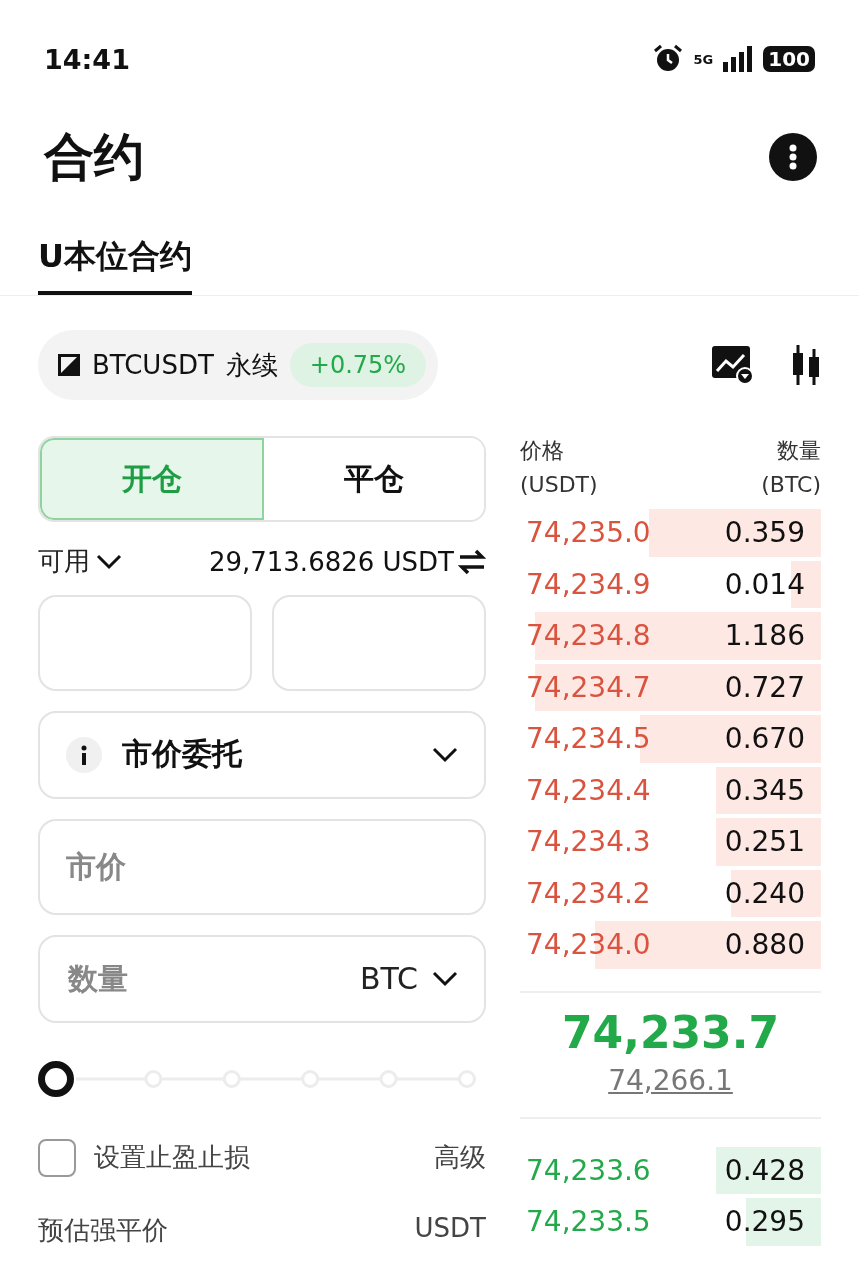 This screenshot has width=859, height=1274. What do you see at coordinates (588, 636) in the screenshot?
I see `order-price: 74,234.8` at bounding box center [588, 636].